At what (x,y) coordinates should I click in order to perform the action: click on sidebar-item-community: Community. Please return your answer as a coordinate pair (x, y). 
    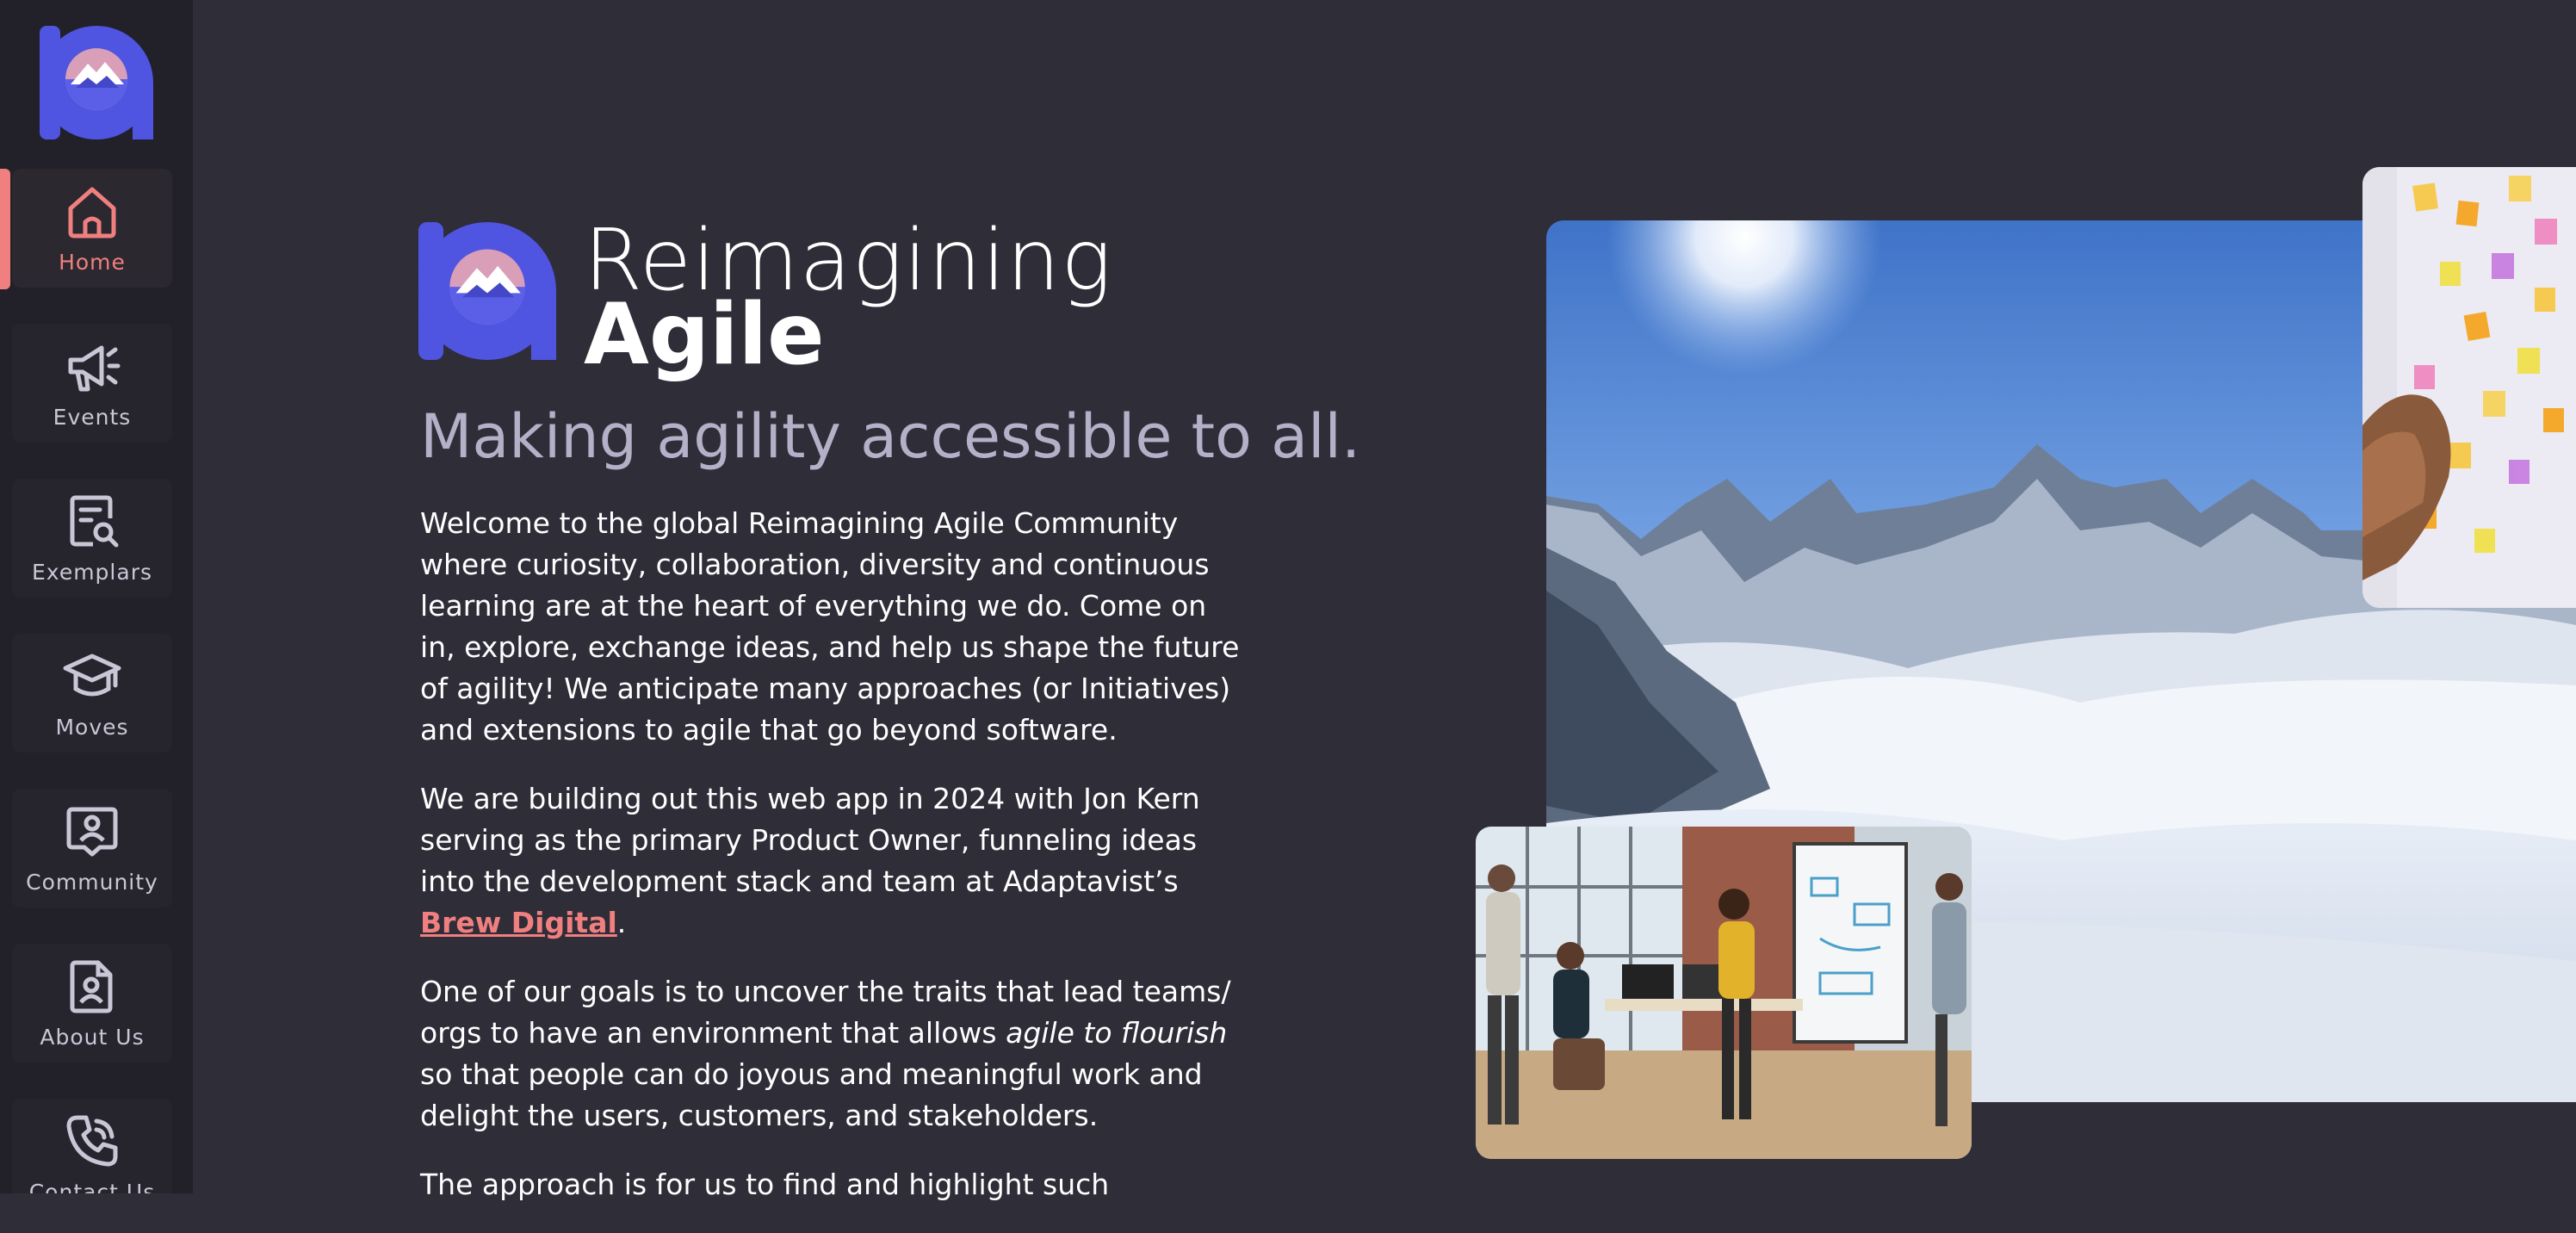
    Looking at the image, I should click on (92, 848).